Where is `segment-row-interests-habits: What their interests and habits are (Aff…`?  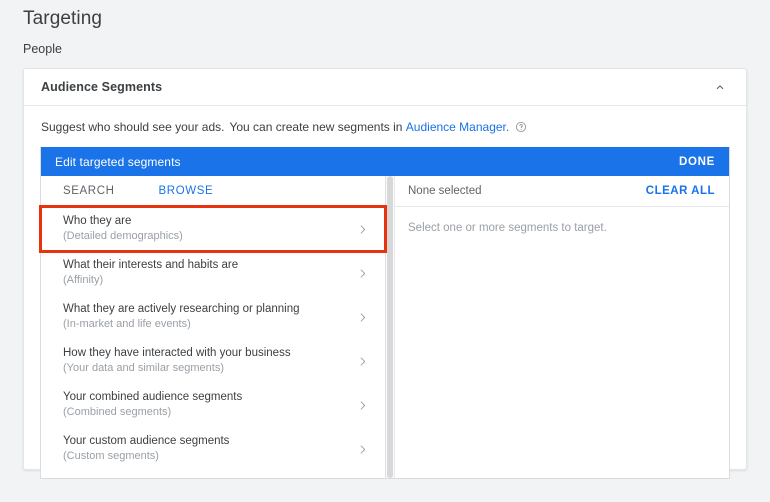 segment-row-interests-habits: What their interests and habits are (Aff… is located at coordinates (213, 273).